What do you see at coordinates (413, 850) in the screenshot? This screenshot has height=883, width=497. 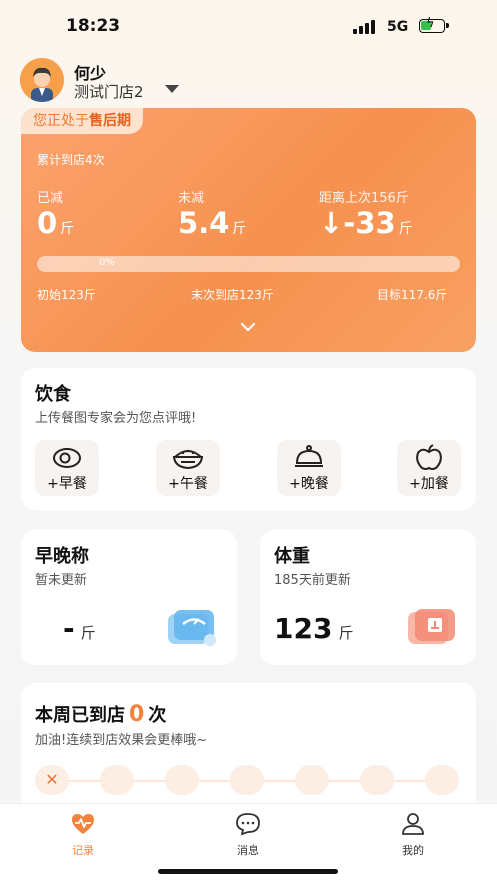 I see `tab-label: 我的` at bounding box center [413, 850].